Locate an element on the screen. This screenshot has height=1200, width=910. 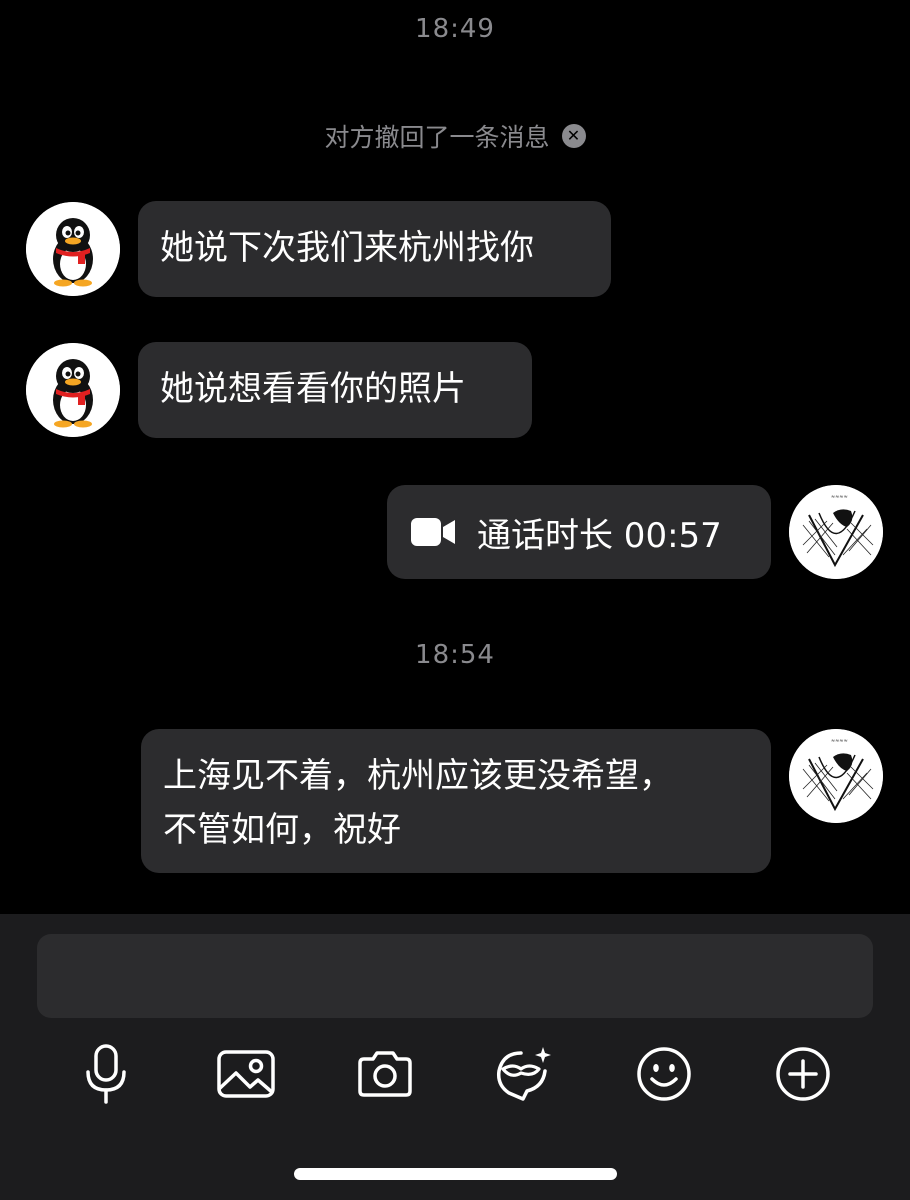
message-input is located at coordinates (455, 976).